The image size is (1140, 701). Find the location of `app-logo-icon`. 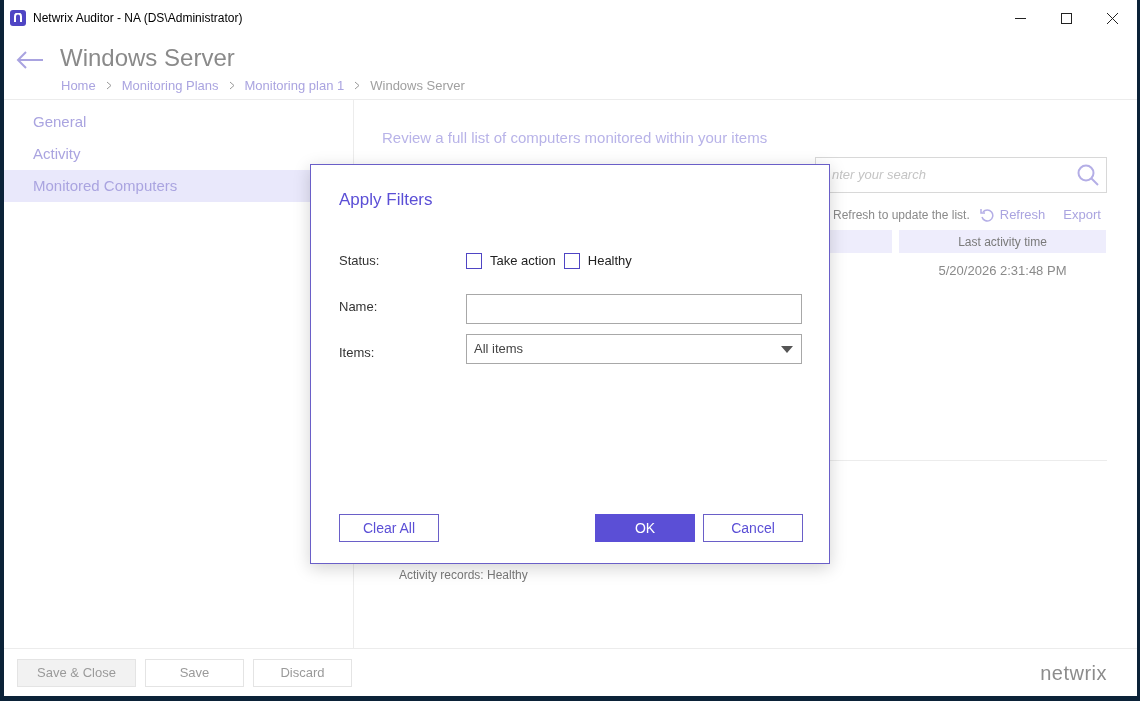

app-logo-icon is located at coordinates (18, 18).